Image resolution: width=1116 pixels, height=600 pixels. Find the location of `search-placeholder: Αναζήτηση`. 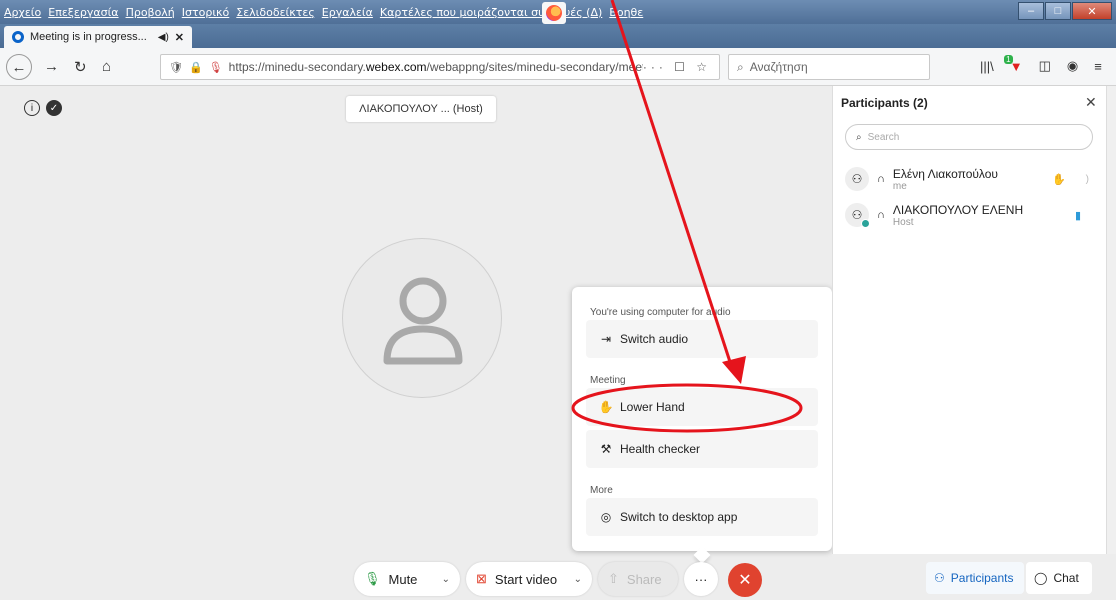

search-placeholder: Αναζήτηση is located at coordinates (778, 67).